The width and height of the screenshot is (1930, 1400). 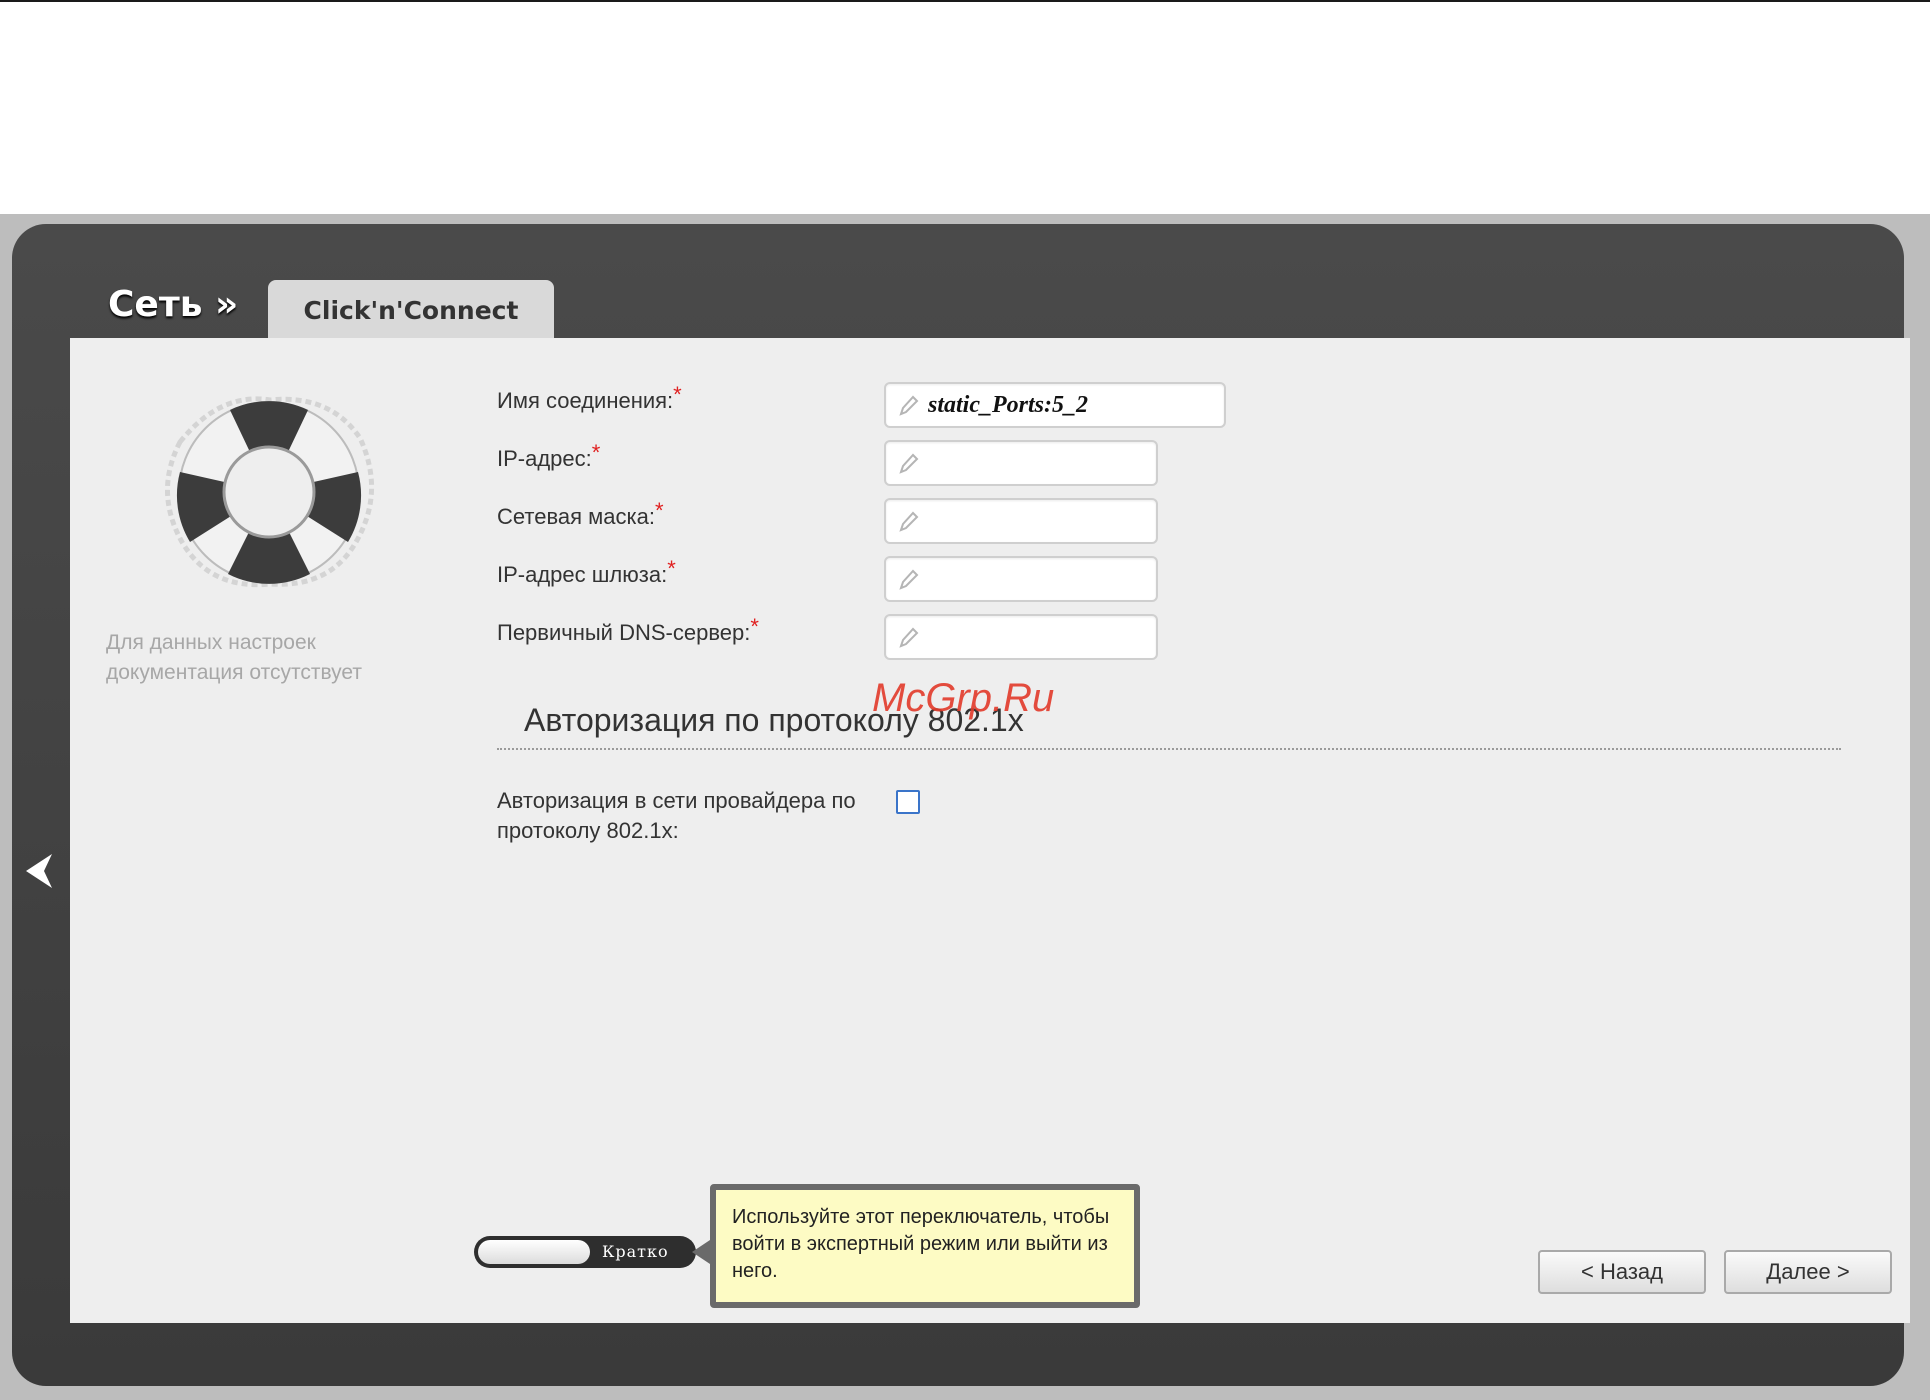 What do you see at coordinates (585, 400) in the screenshot?
I see `label-text: Имя соединения:` at bounding box center [585, 400].